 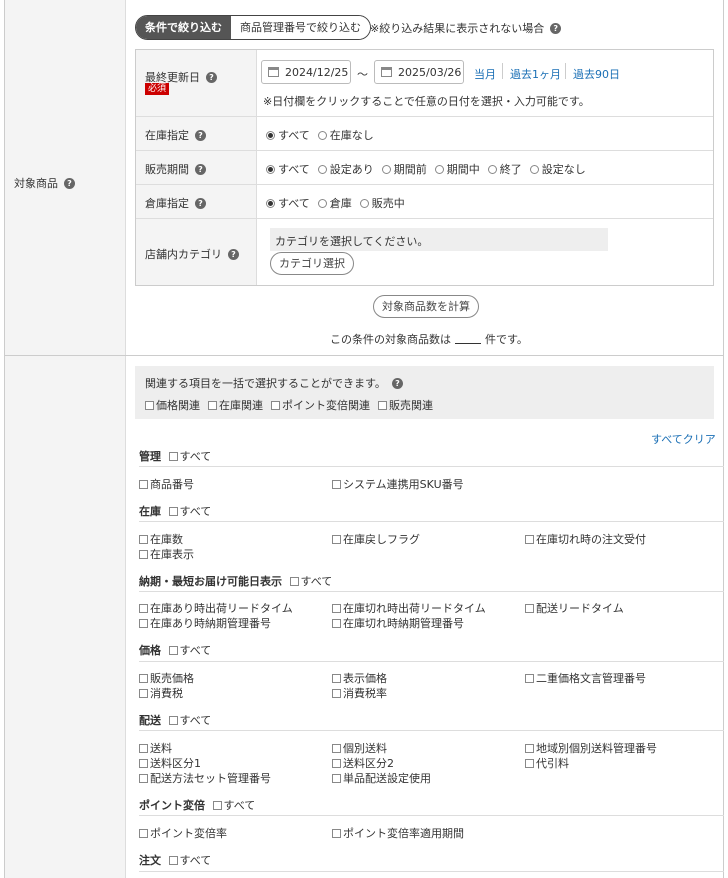 I want to click on field-checkbox: 在庫あり時納期管理番号, so click(x=205, y=623).